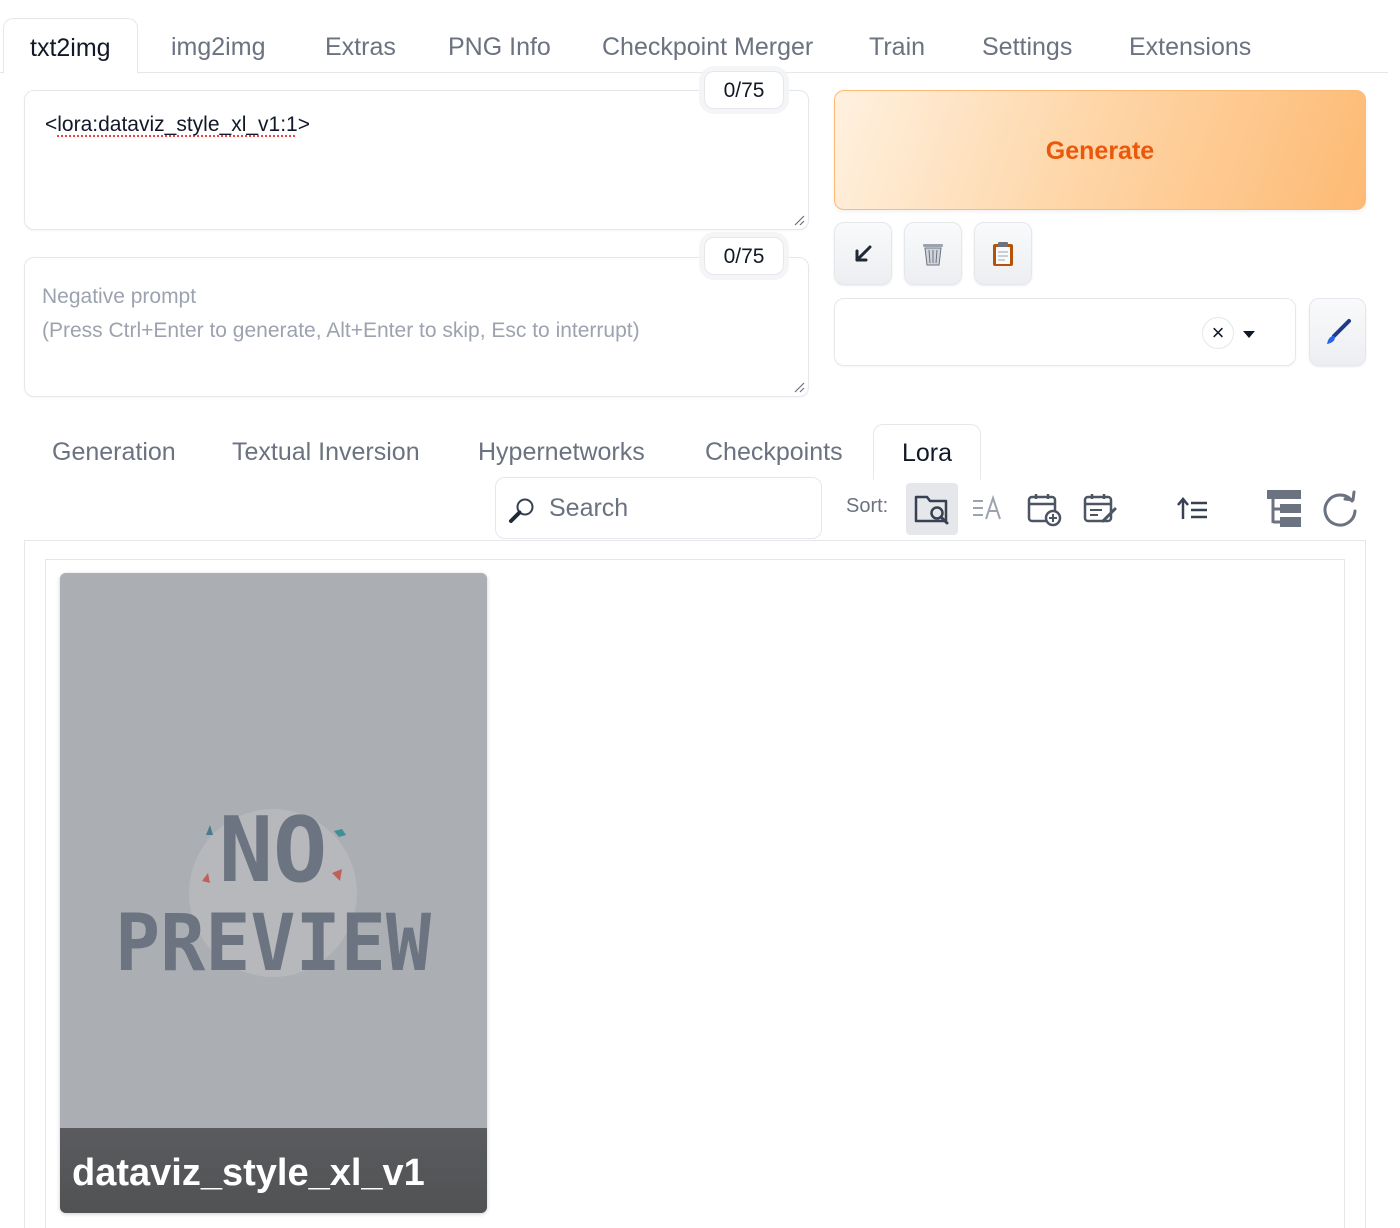 The image size is (1400, 1228). What do you see at coordinates (114, 452) in the screenshot?
I see `subtab-generation: Generation` at bounding box center [114, 452].